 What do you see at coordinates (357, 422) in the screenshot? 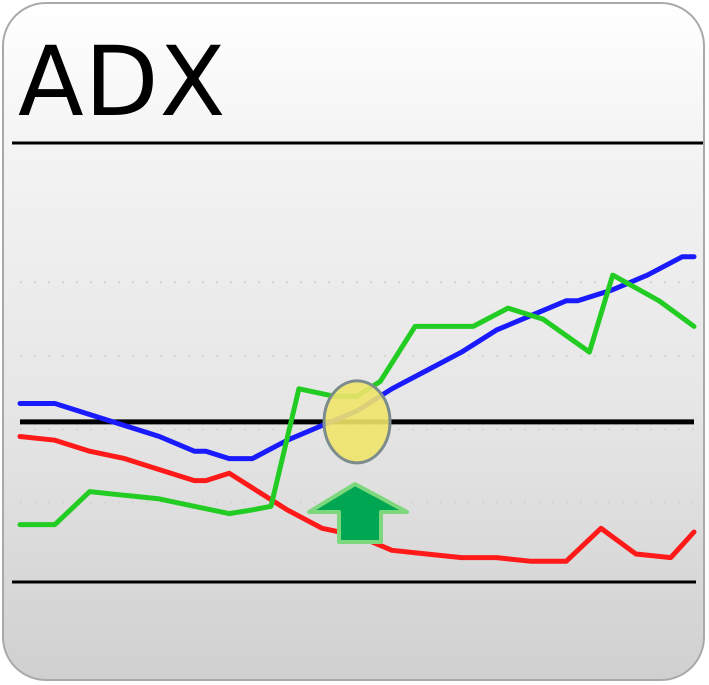
I see `crossover-highlight` at bounding box center [357, 422].